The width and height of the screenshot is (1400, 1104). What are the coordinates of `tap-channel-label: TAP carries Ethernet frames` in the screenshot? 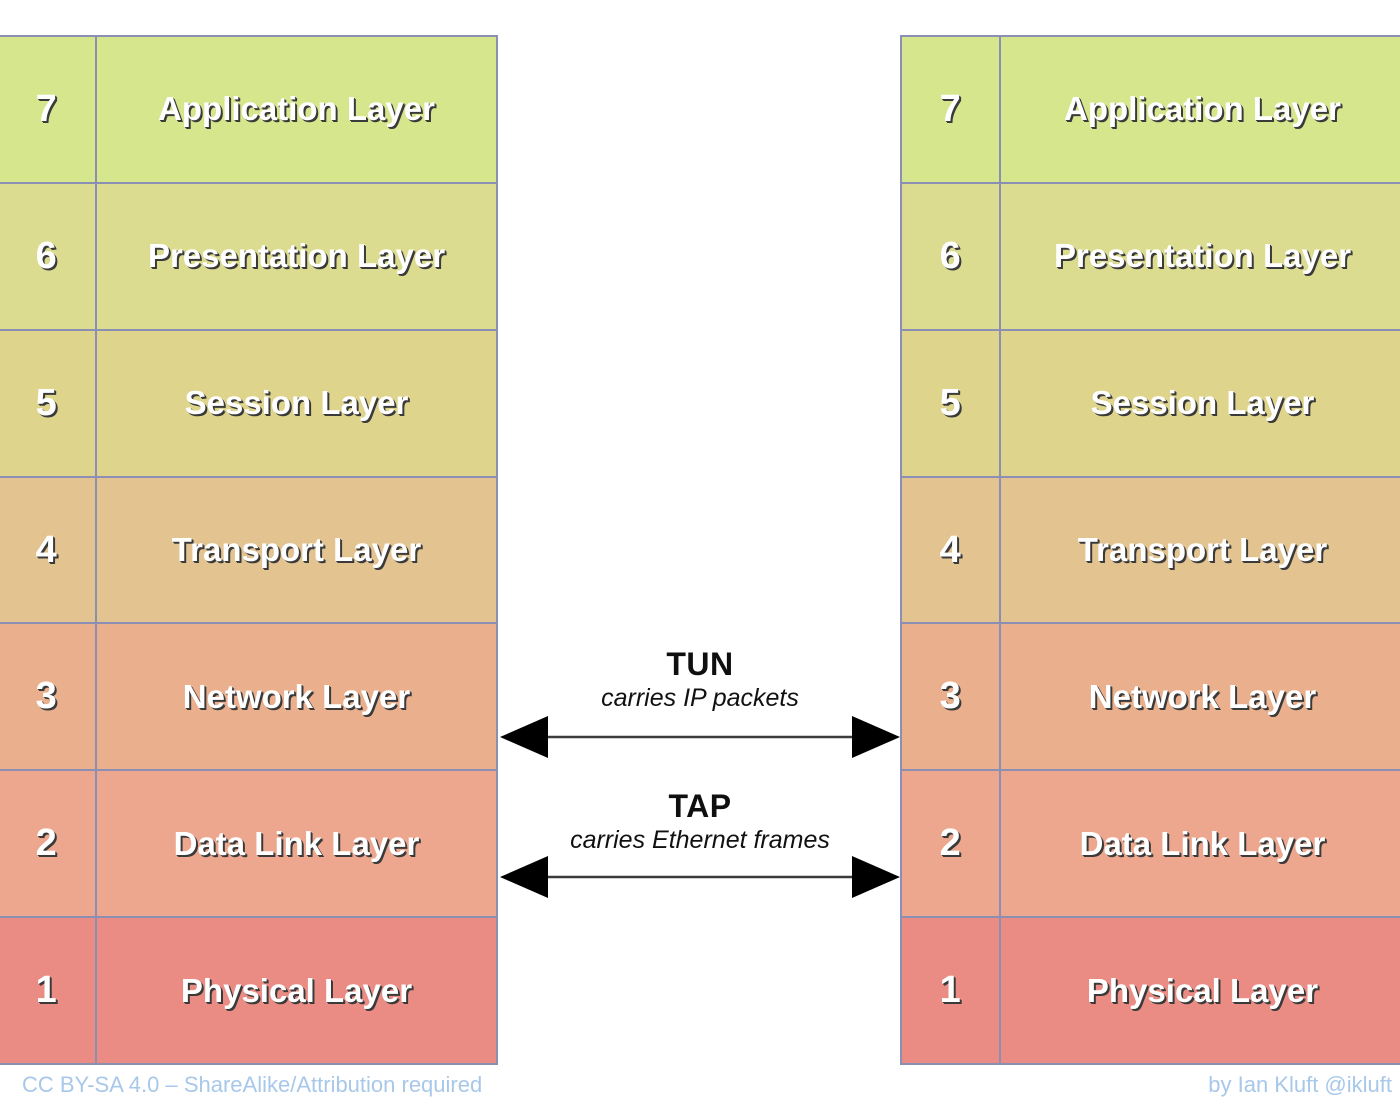 It's located at (700, 821).